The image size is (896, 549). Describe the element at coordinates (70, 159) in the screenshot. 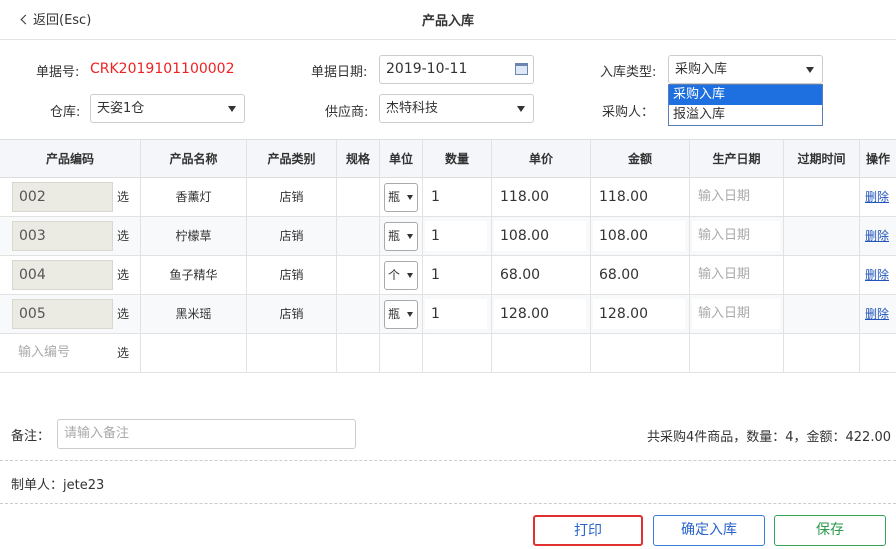

I see `col-header-code: 产品编码` at that location.